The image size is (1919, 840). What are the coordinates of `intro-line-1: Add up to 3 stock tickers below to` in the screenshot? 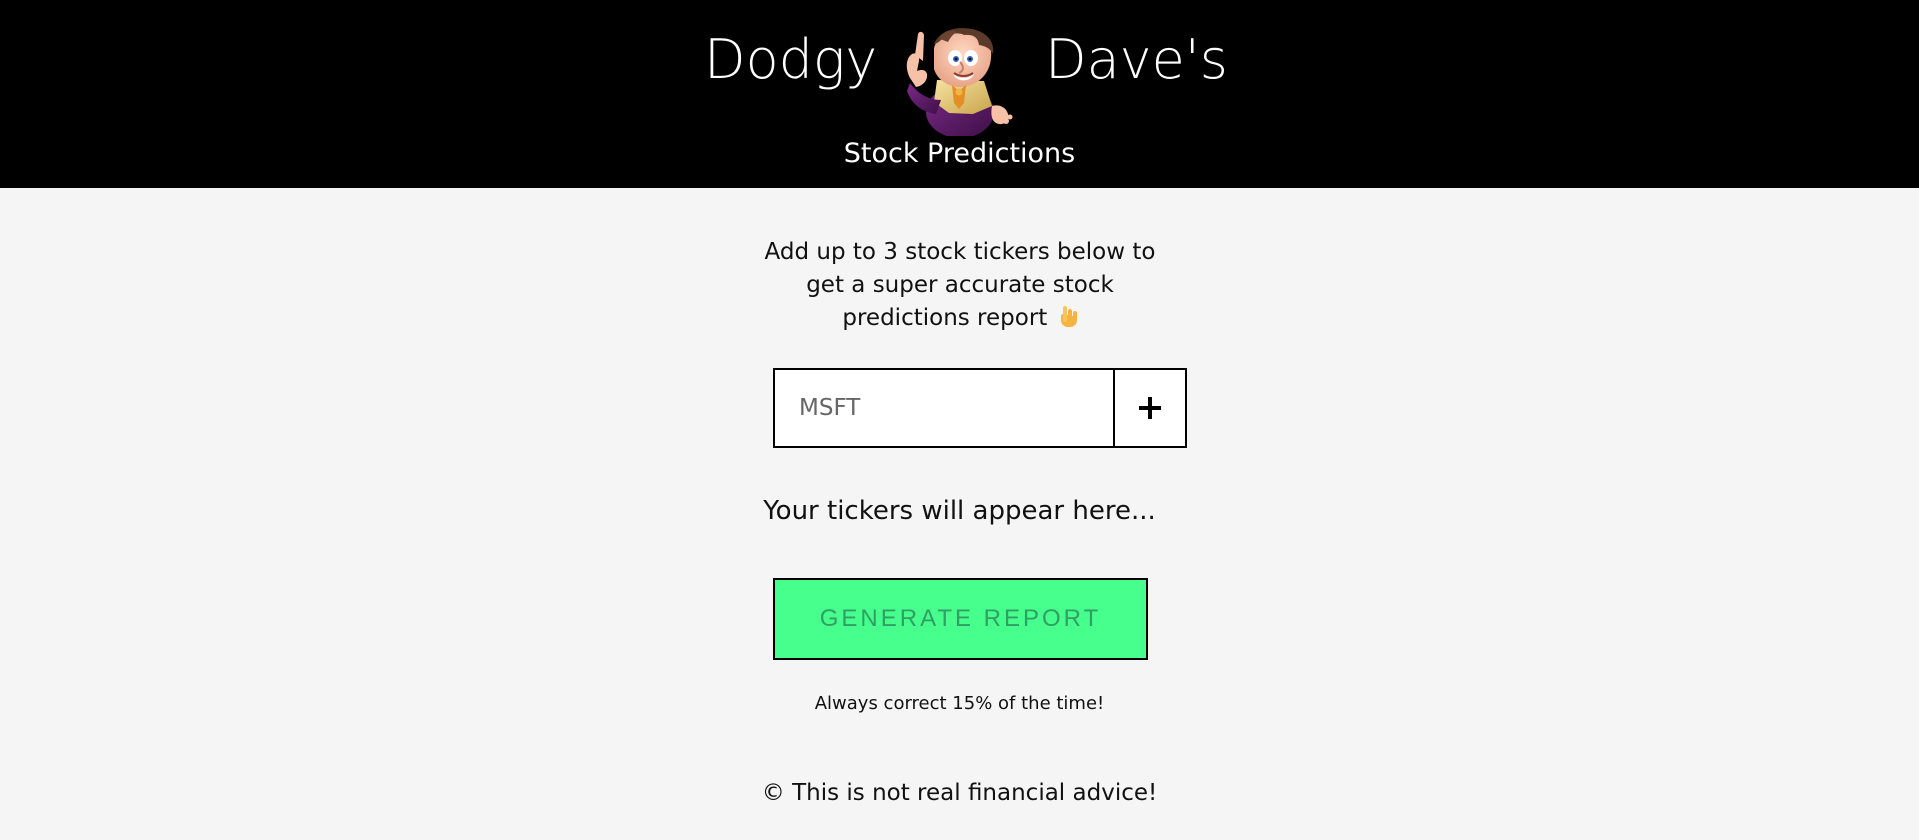 It's located at (960, 252).